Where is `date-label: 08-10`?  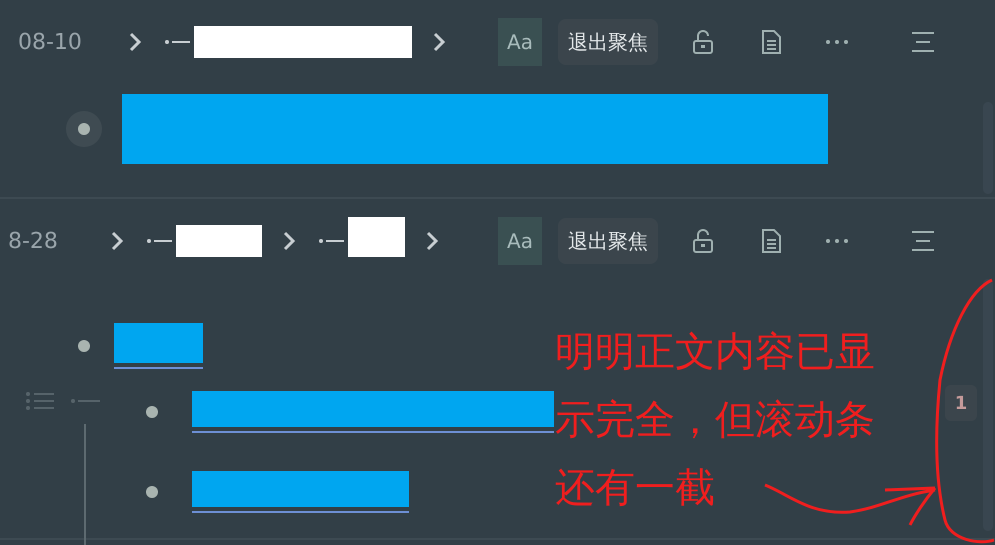 date-label: 08-10 is located at coordinates (50, 42).